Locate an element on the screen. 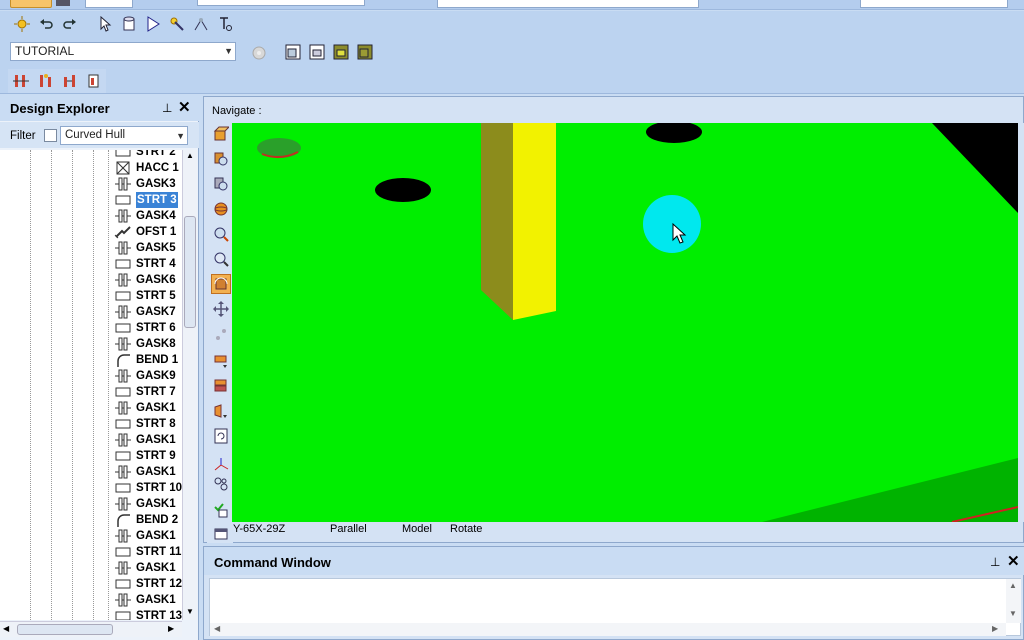  wand-icon is located at coordinates (177, 24).